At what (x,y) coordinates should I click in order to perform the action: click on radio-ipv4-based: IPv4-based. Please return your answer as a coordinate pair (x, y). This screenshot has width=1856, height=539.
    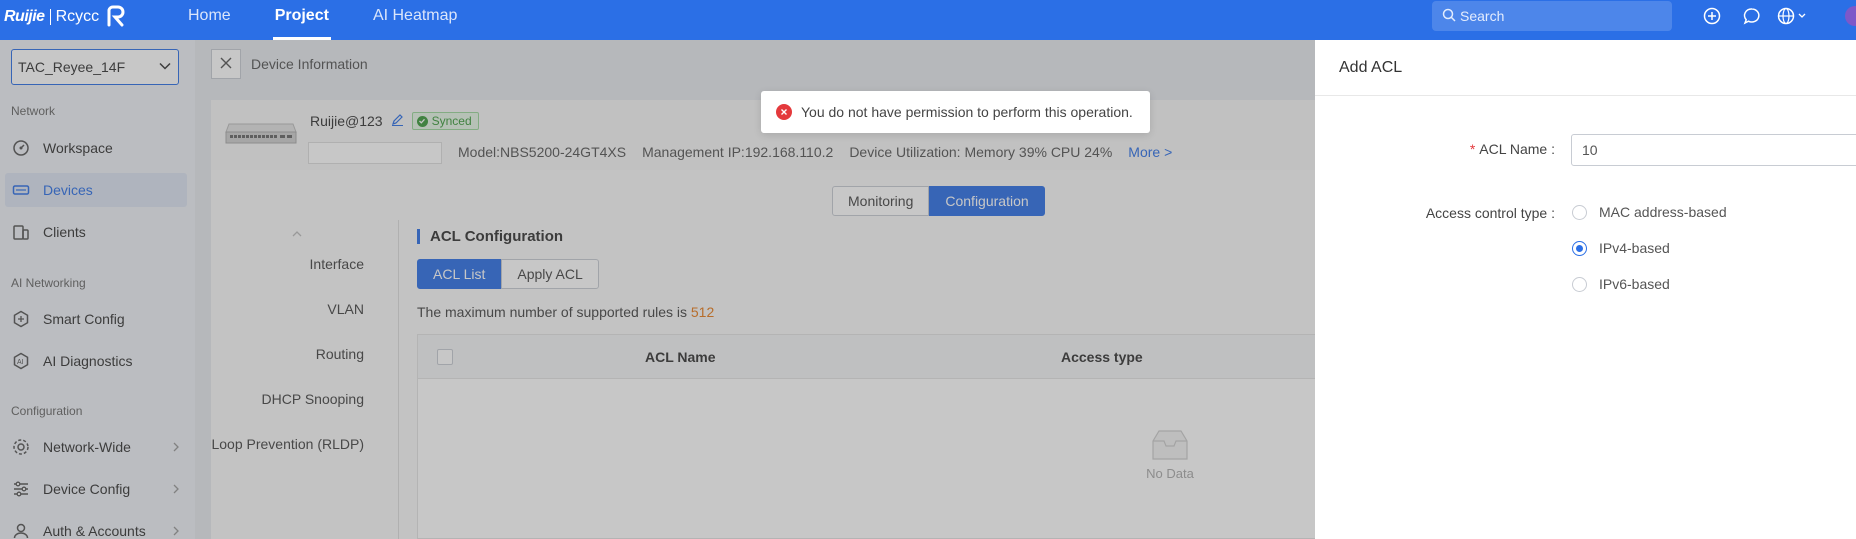
    Looking at the image, I should click on (1621, 248).